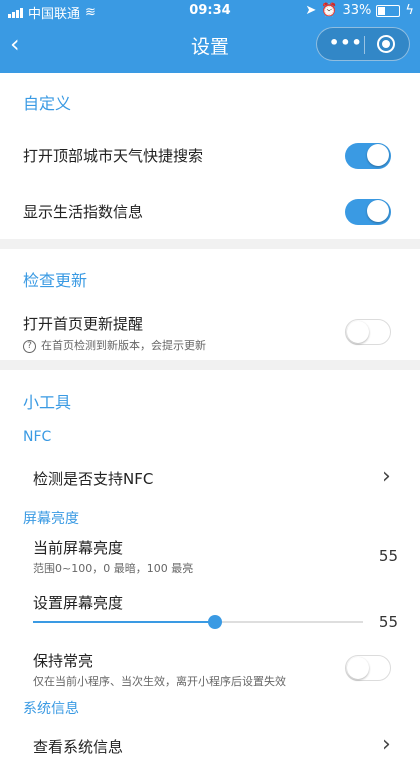 This screenshot has width=420, height=757. Describe the element at coordinates (63, 661) in the screenshot. I see `keep-screen-on-label: 保持常亮` at that location.